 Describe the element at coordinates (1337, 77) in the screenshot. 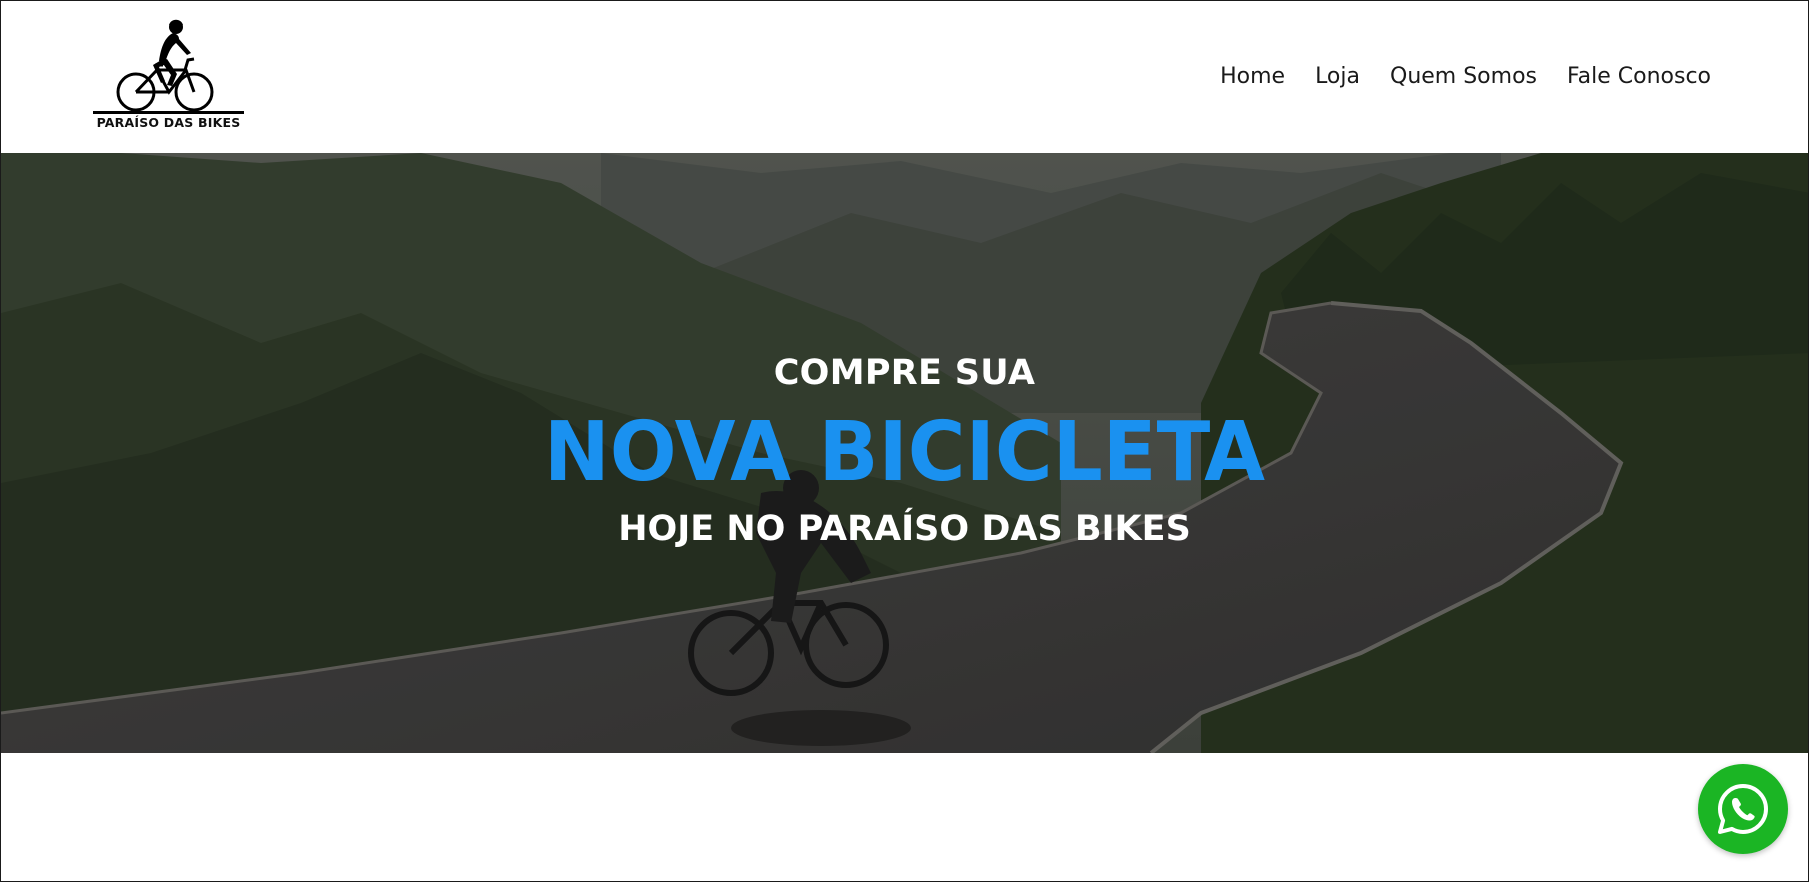

I see `nav-loja-link: Loja` at that location.